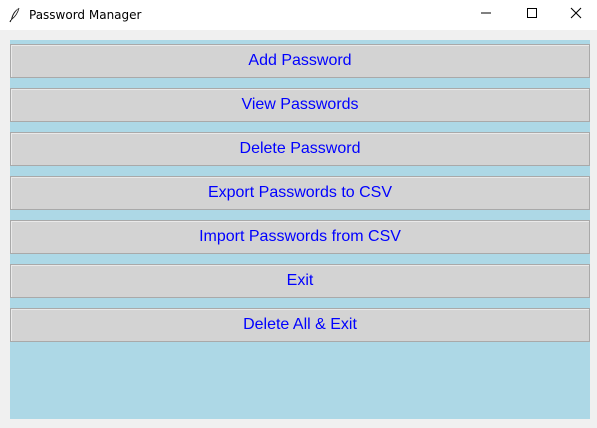  I want to click on add-password-button: Add Password, so click(300, 61).